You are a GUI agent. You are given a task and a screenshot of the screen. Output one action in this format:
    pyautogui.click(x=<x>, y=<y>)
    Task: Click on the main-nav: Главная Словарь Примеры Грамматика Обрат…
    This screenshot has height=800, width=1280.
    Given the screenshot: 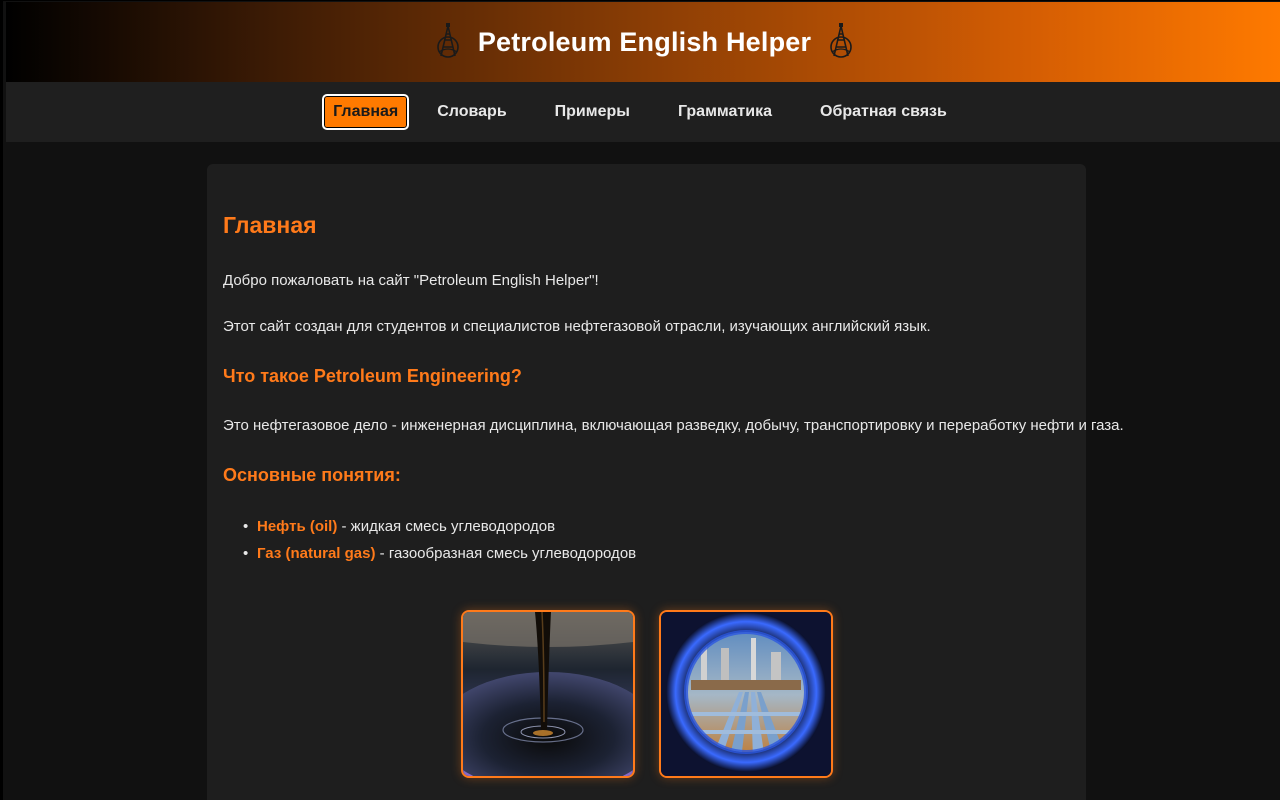 What is the action you would take?
    pyautogui.click(x=643, y=112)
    